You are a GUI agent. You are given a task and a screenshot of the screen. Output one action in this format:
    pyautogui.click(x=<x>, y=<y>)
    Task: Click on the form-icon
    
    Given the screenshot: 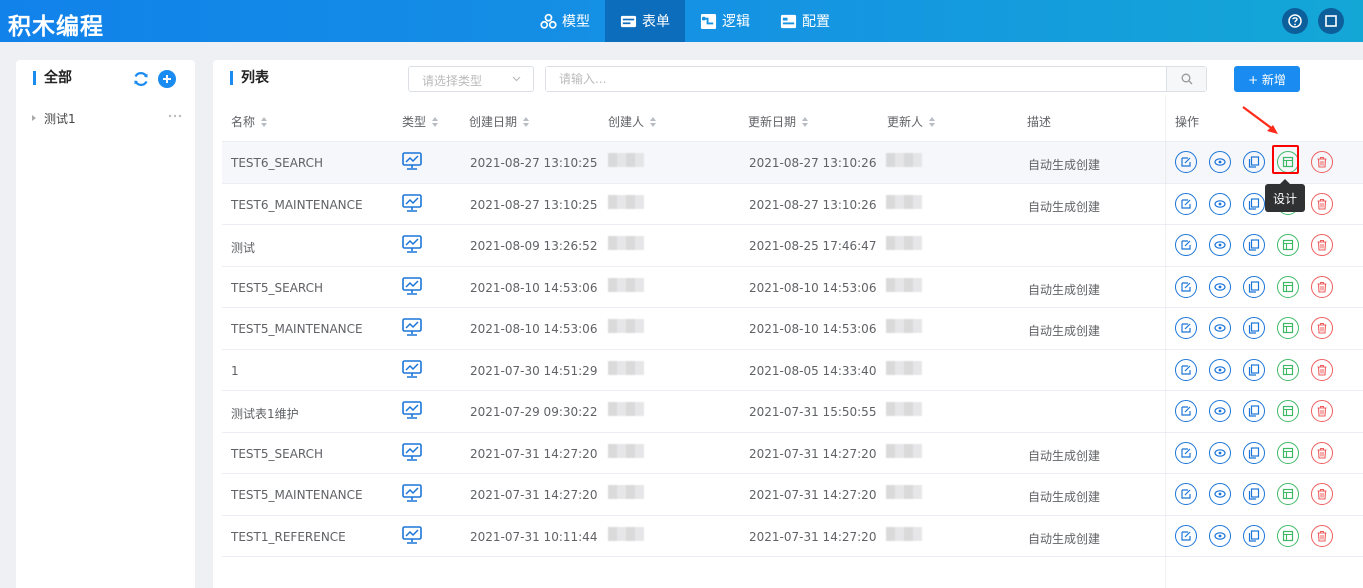 What is the action you would take?
    pyautogui.click(x=628, y=21)
    